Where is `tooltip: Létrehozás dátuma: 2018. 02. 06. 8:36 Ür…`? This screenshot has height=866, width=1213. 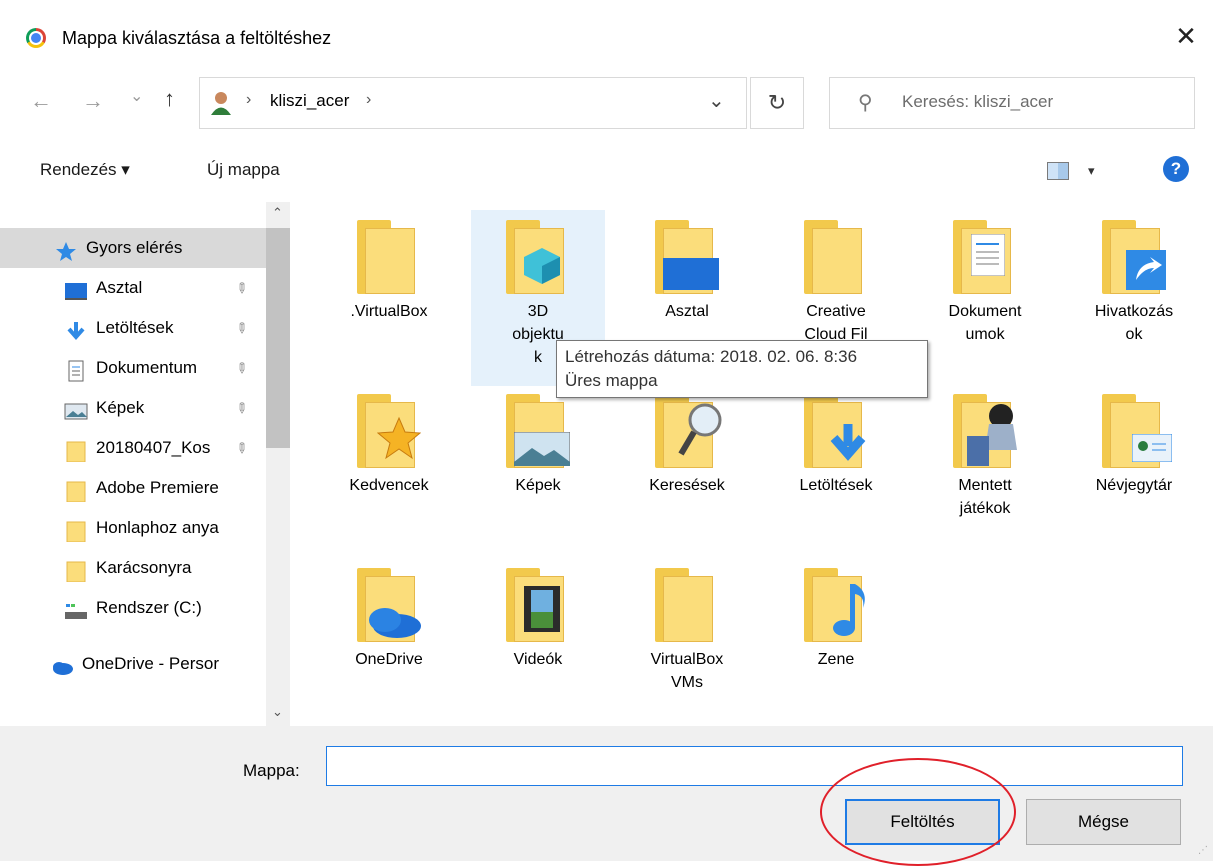
tooltip: Létrehozás dátuma: 2018. 02. 06. 8:36 Ür… is located at coordinates (742, 369).